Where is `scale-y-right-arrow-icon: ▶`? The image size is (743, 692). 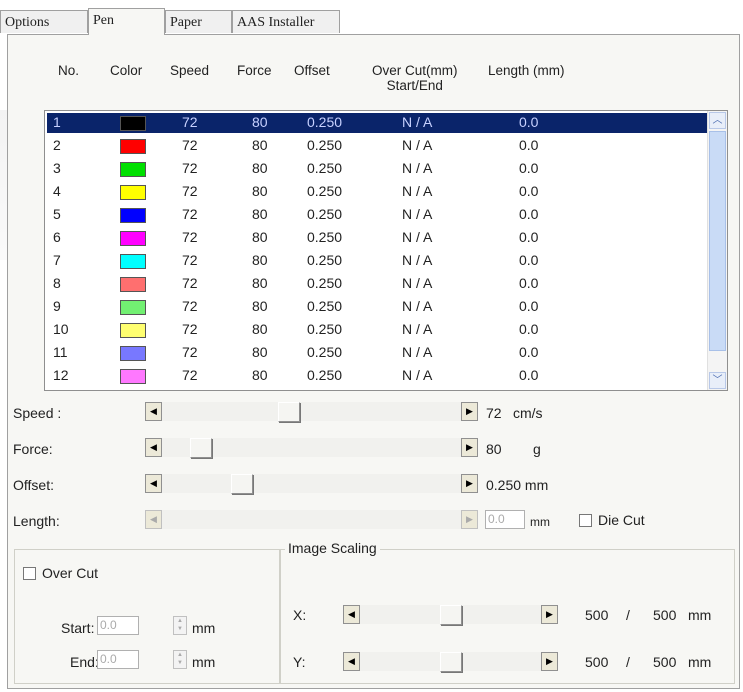
scale-y-right-arrow-icon: ▶ is located at coordinates (549, 661).